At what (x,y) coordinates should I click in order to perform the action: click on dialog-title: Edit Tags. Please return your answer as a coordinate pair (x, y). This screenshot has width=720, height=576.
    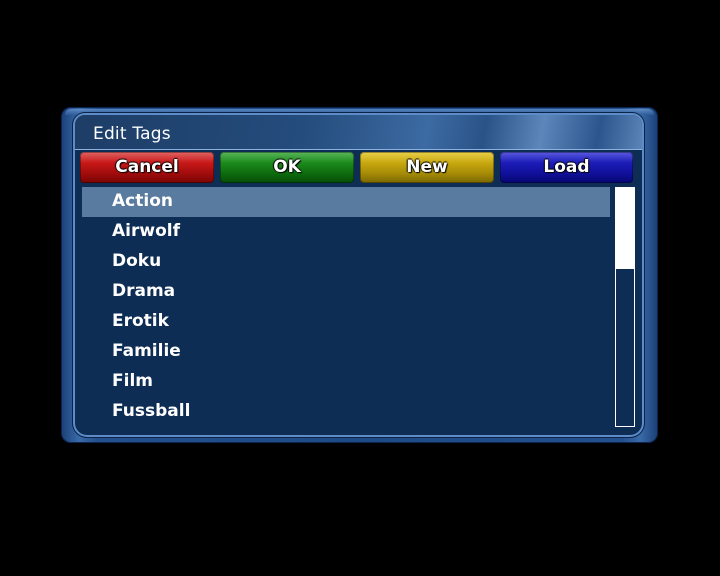
    Looking at the image, I should click on (132, 134).